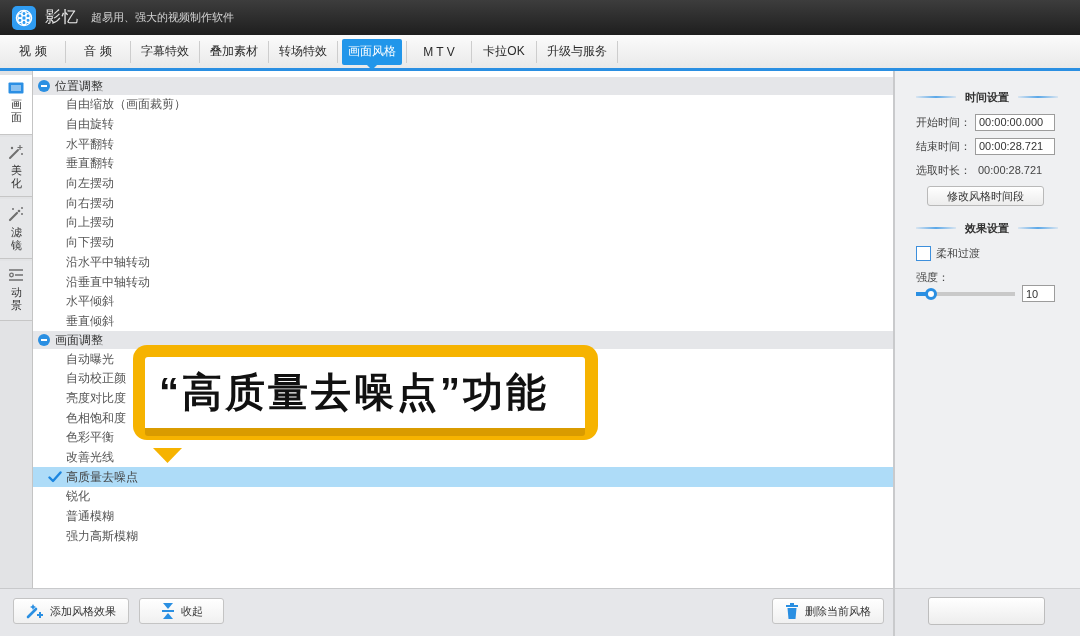 The height and width of the screenshot is (636, 1080). I want to click on effect-item: 自由缩放（画面裁剪）, so click(463, 105).